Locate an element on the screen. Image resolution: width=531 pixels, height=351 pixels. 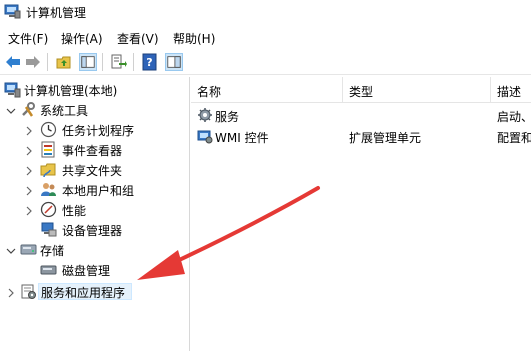
list-item-name: 服务 is located at coordinates (227, 117).